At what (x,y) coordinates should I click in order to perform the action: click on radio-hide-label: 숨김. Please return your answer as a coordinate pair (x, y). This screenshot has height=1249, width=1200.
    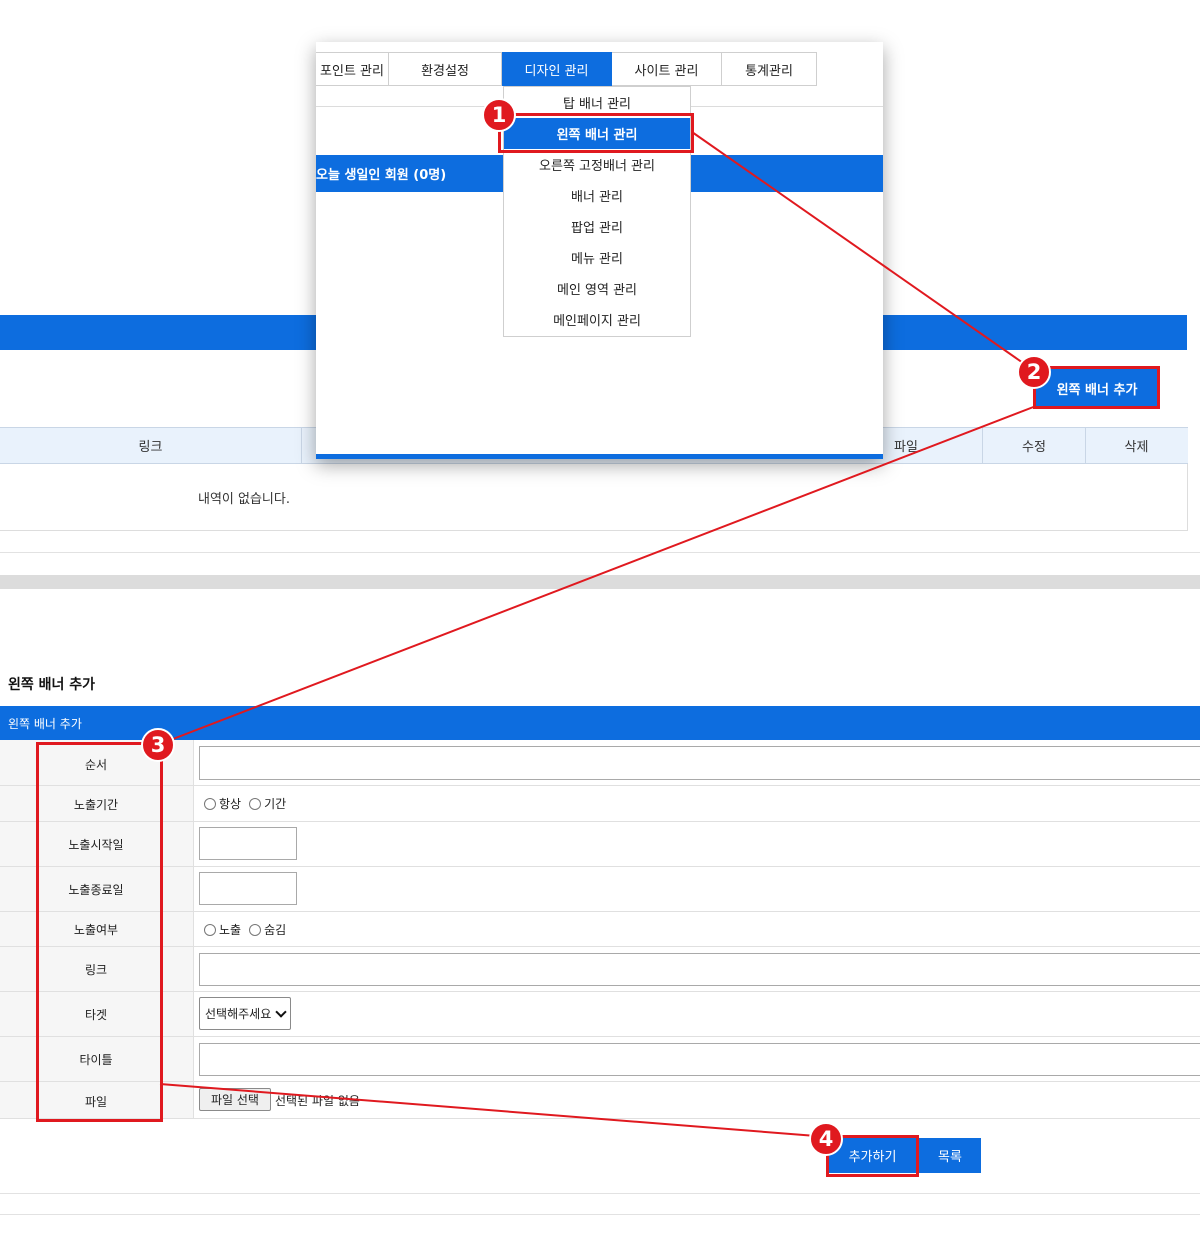
    Looking at the image, I should click on (275, 930).